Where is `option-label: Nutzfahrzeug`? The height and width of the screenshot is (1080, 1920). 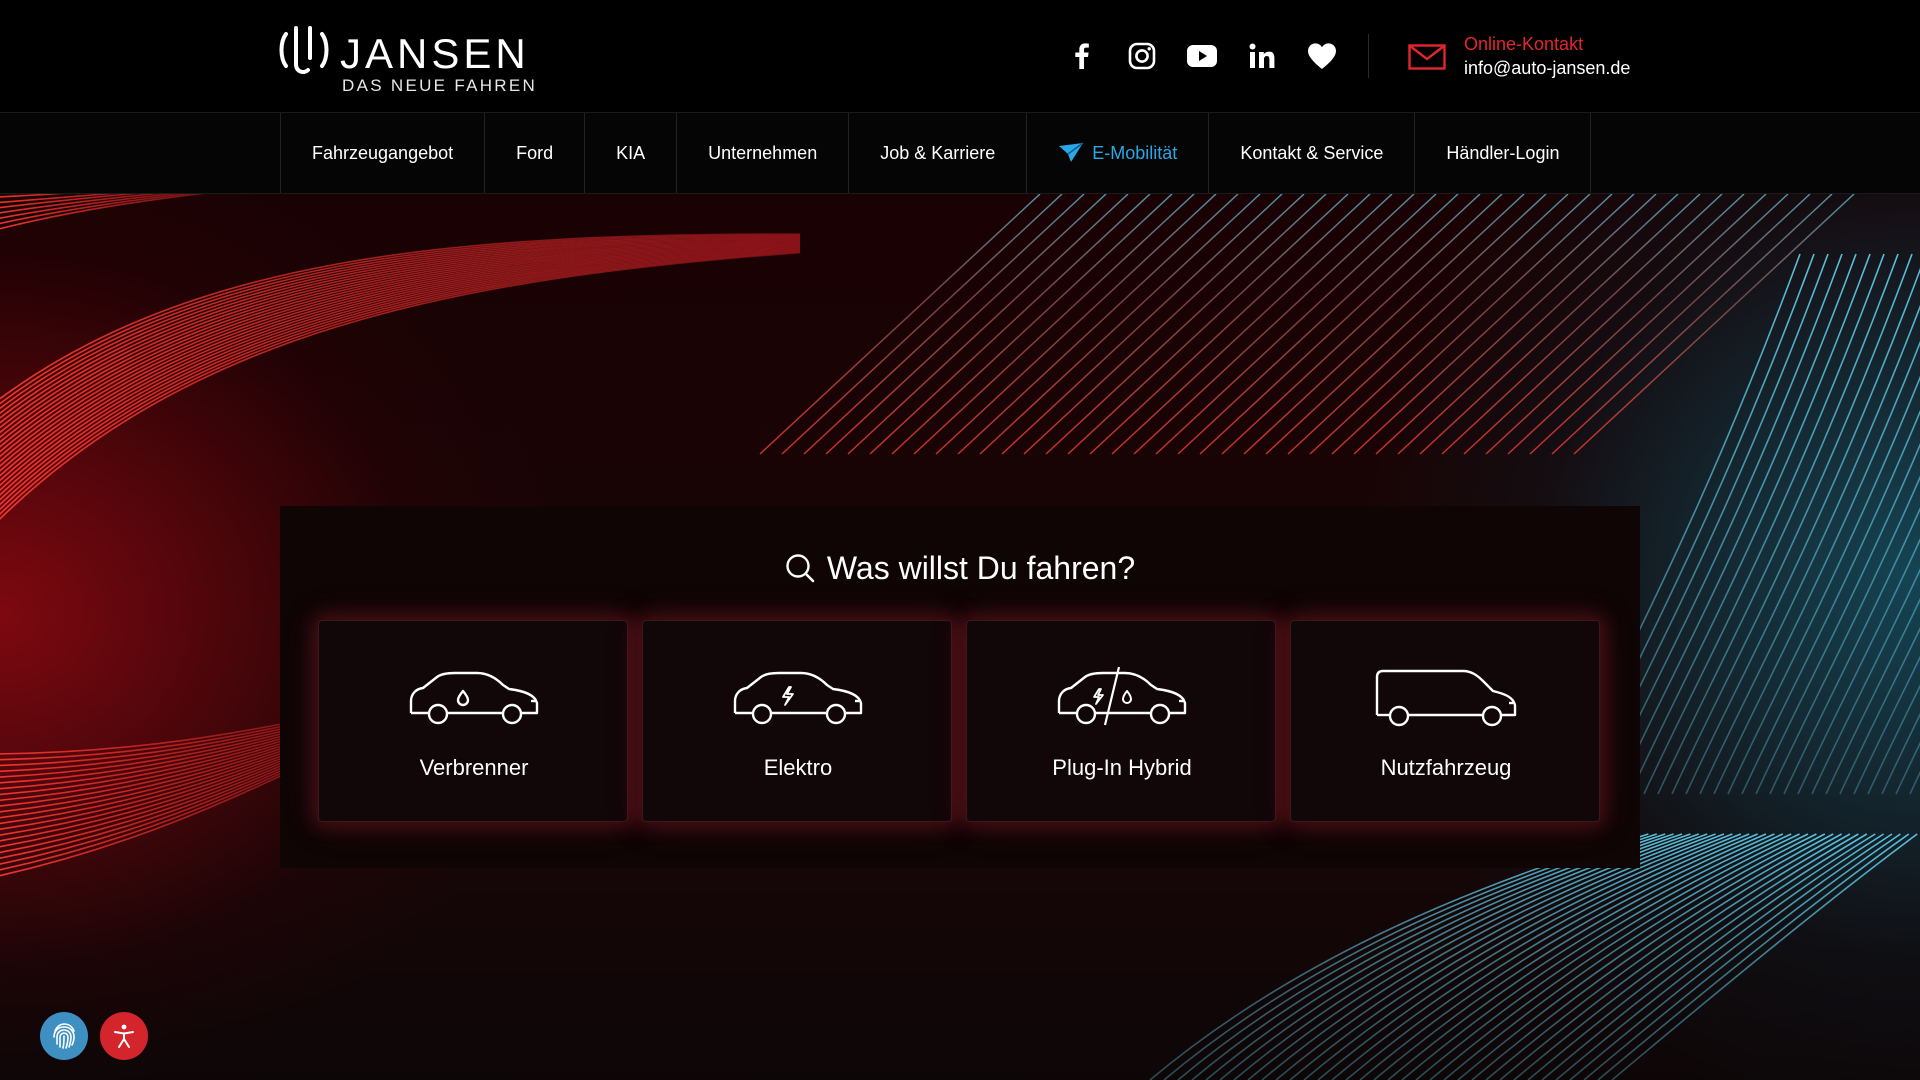
option-label: Nutzfahrzeug is located at coordinates (1446, 767).